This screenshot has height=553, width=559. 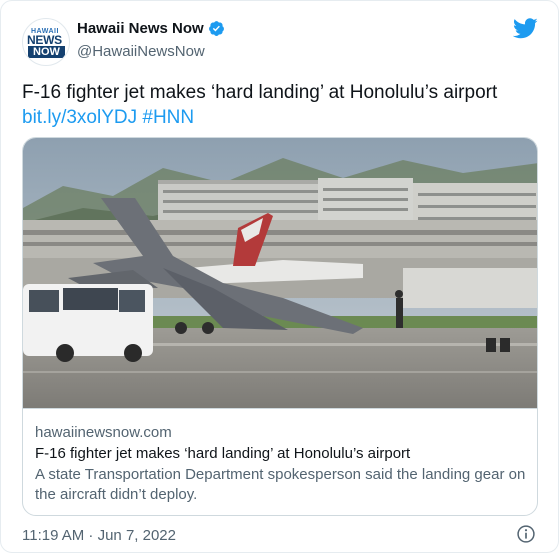 What do you see at coordinates (282, 117) in the screenshot?
I see `tweet-links-row: bit.ly/3xolYDJ #HNN` at bounding box center [282, 117].